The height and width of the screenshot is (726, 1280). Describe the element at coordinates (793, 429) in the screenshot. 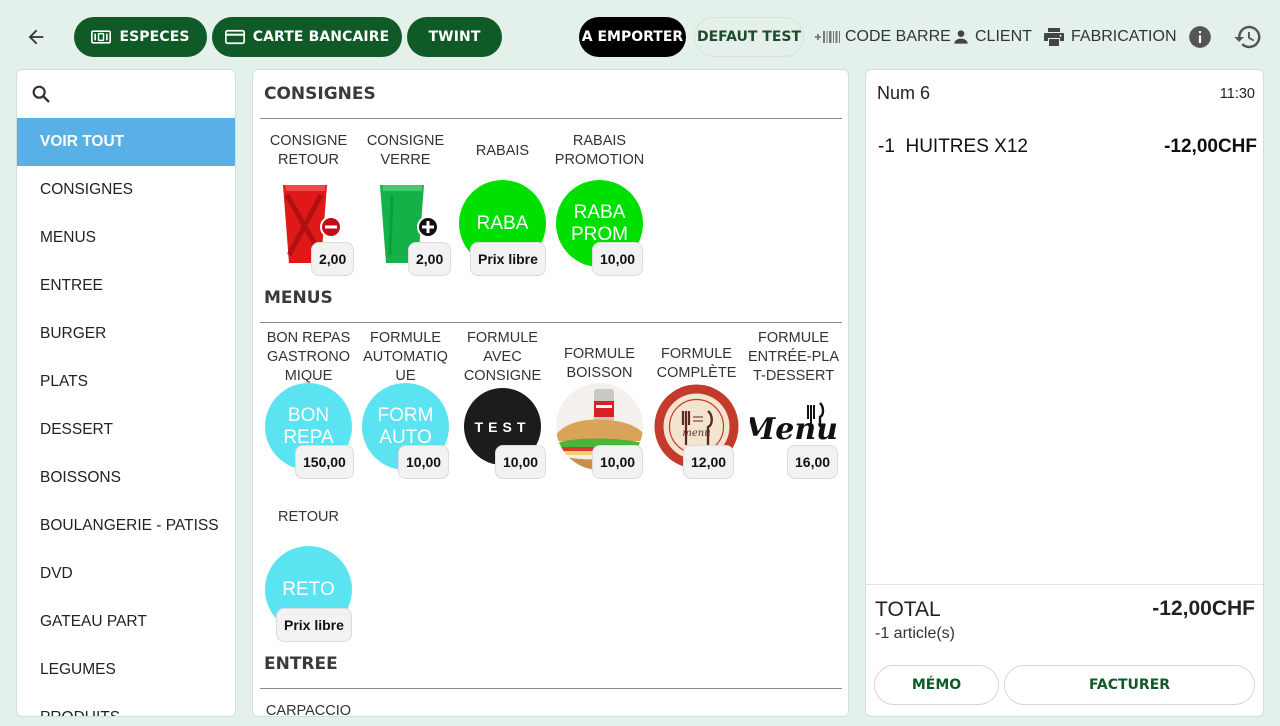

I see `menu-script-text: Menu` at that location.